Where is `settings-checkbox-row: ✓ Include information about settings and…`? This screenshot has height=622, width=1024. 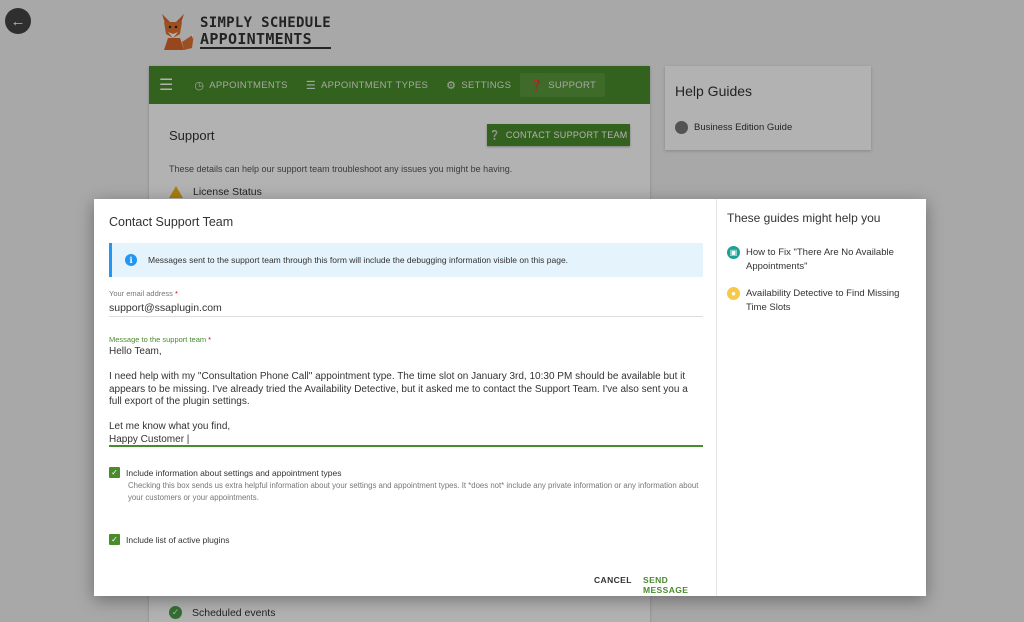 settings-checkbox-row: ✓ Include information about settings and… is located at coordinates (225, 472).